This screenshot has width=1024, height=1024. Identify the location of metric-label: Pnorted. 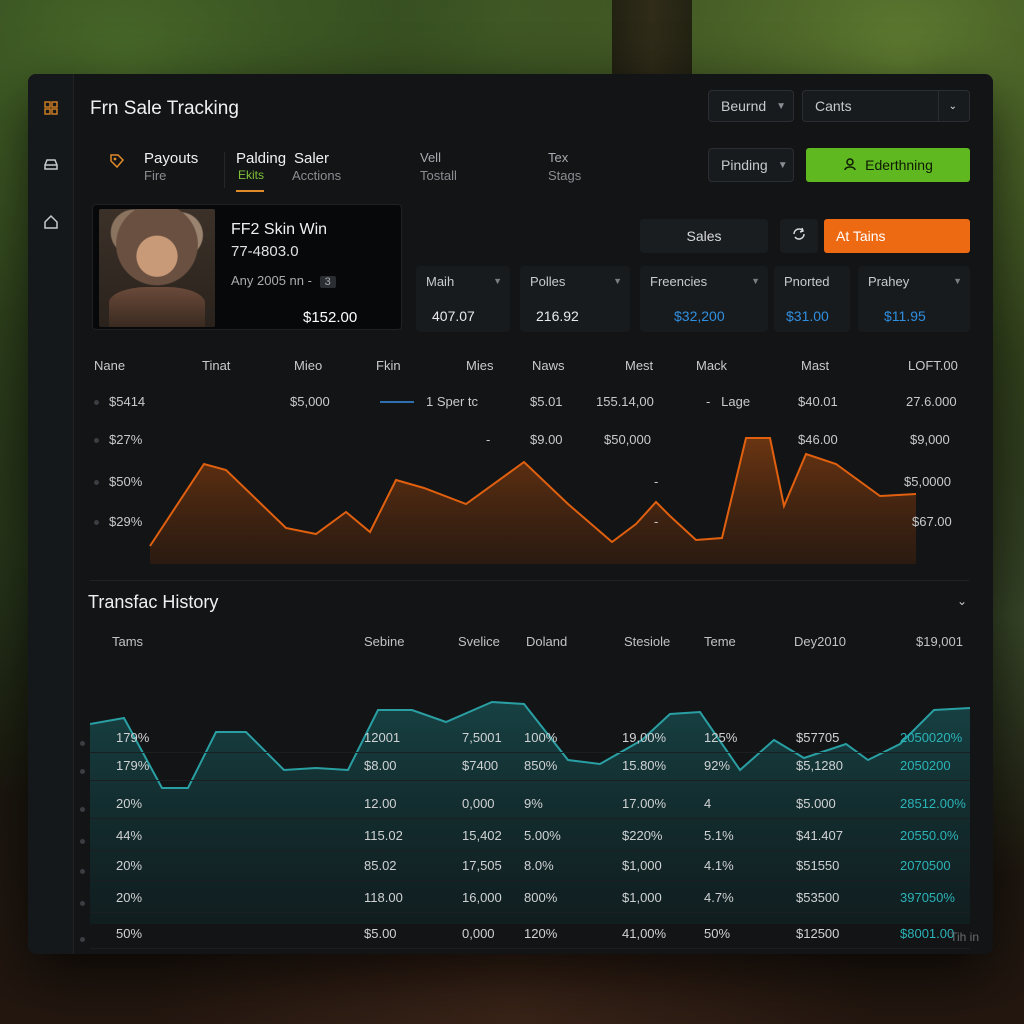
(807, 281).